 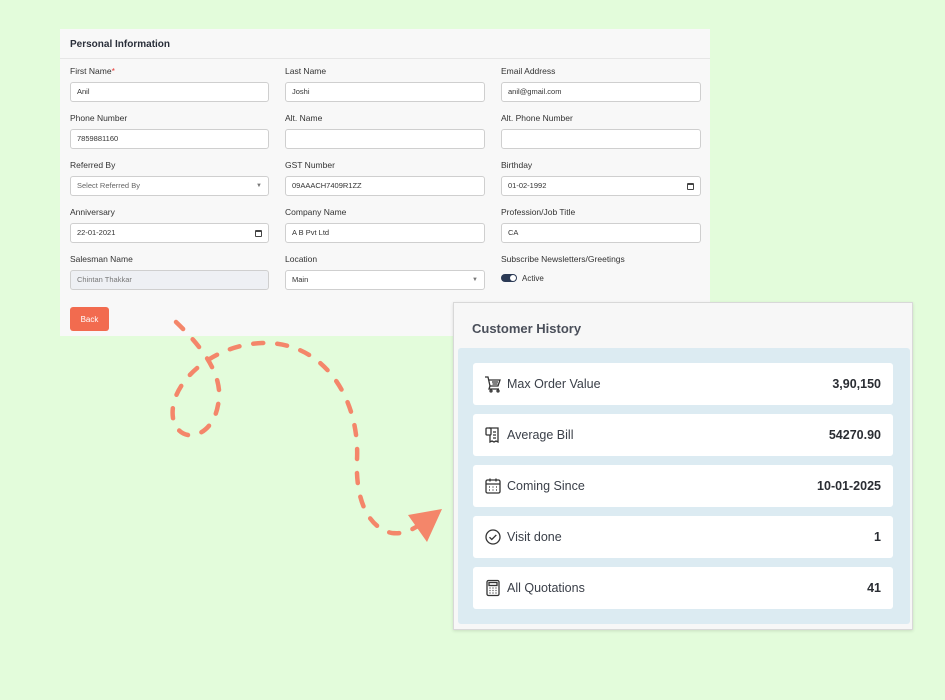 What do you see at coordinates (169, 186) in the screenshot?
I see `referred-by-select: Select Referred By ▼` at bounding box center [169, 186].